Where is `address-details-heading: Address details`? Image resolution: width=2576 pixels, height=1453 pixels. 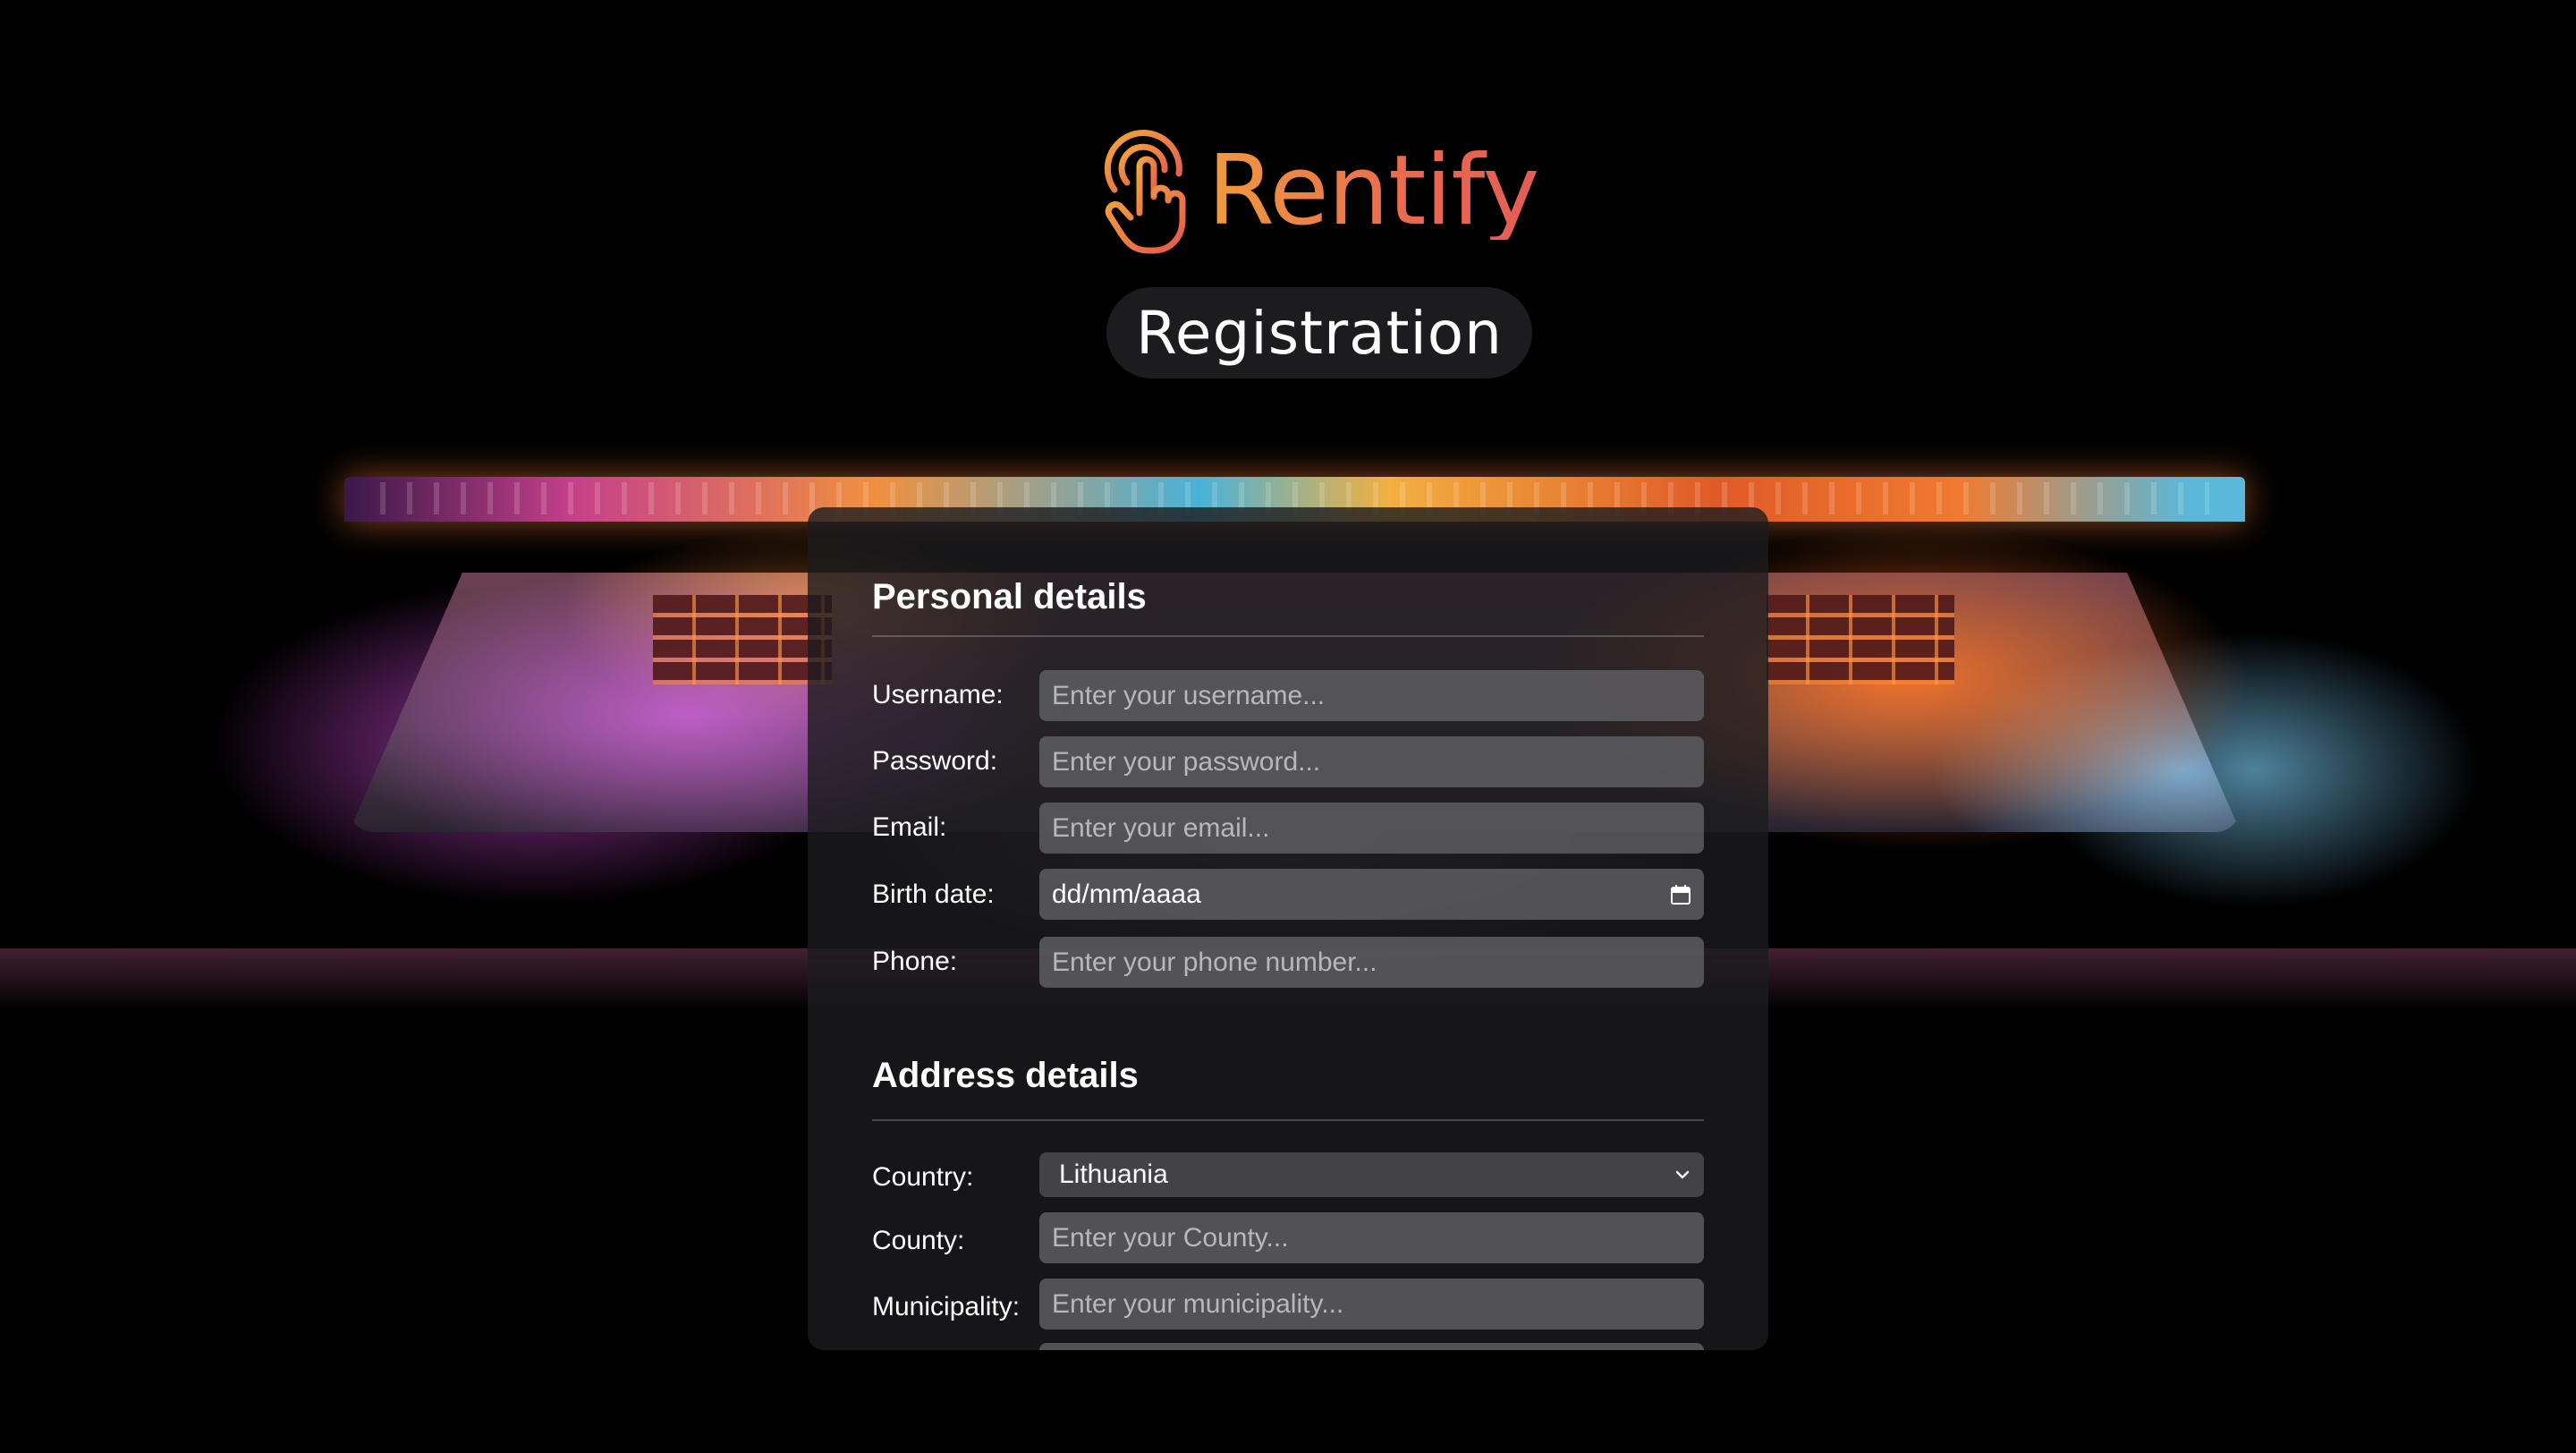 address-details-heading: Address details is located at coordinates (1005, 1075).